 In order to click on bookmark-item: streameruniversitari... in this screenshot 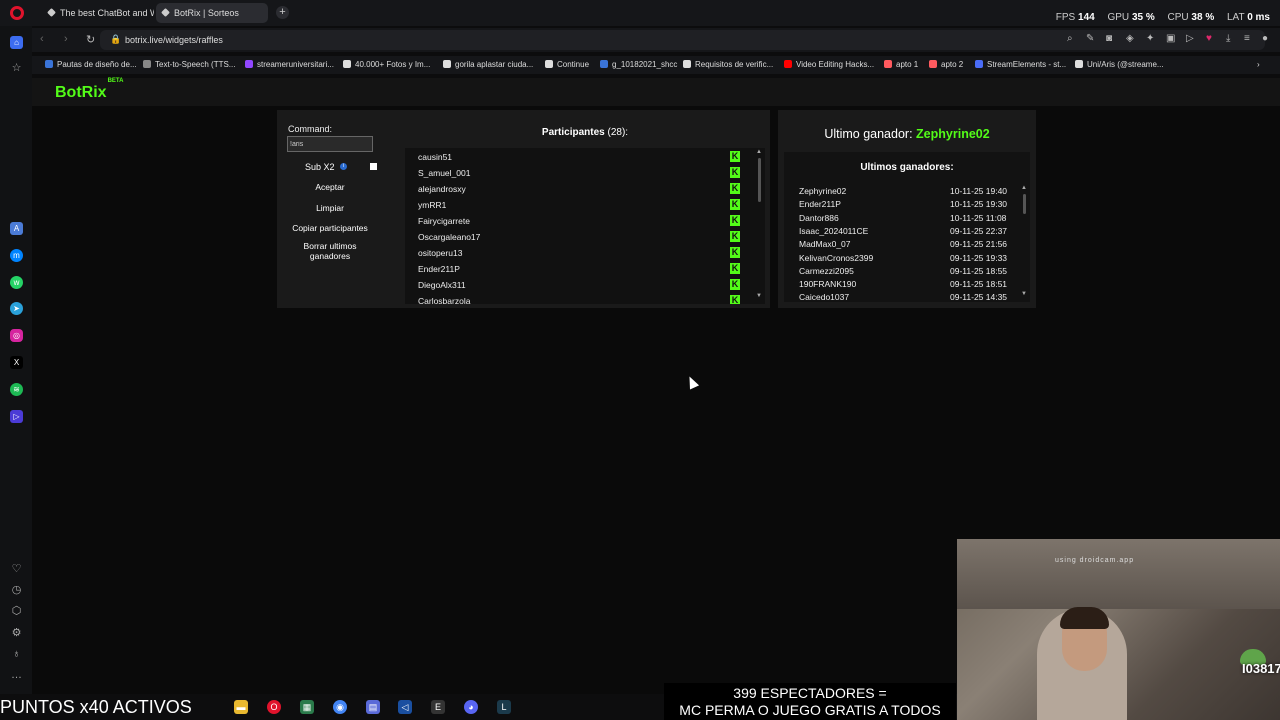, I will do `click(289, 64)`.